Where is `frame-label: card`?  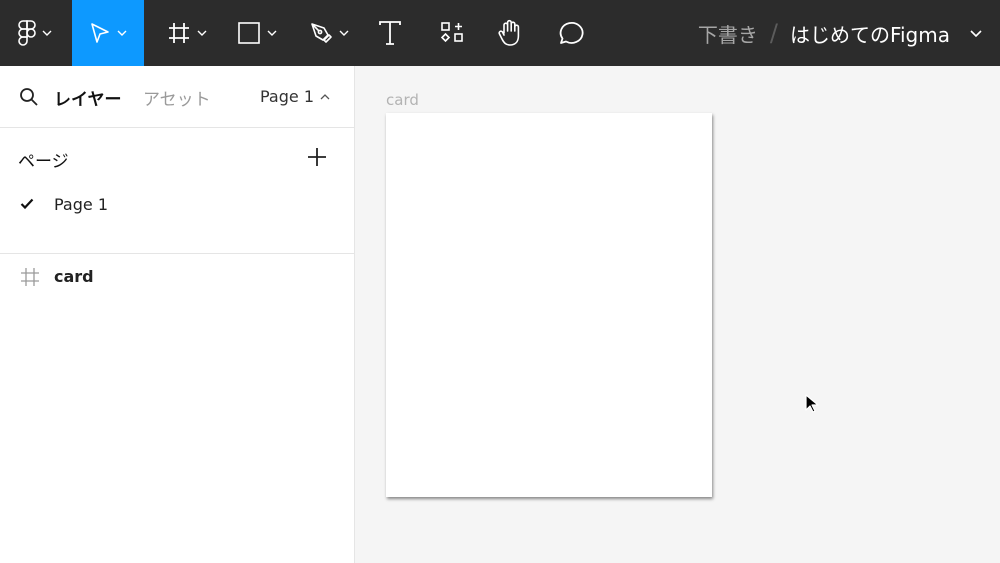
frame-label: card is located at coordinates (402, 100).